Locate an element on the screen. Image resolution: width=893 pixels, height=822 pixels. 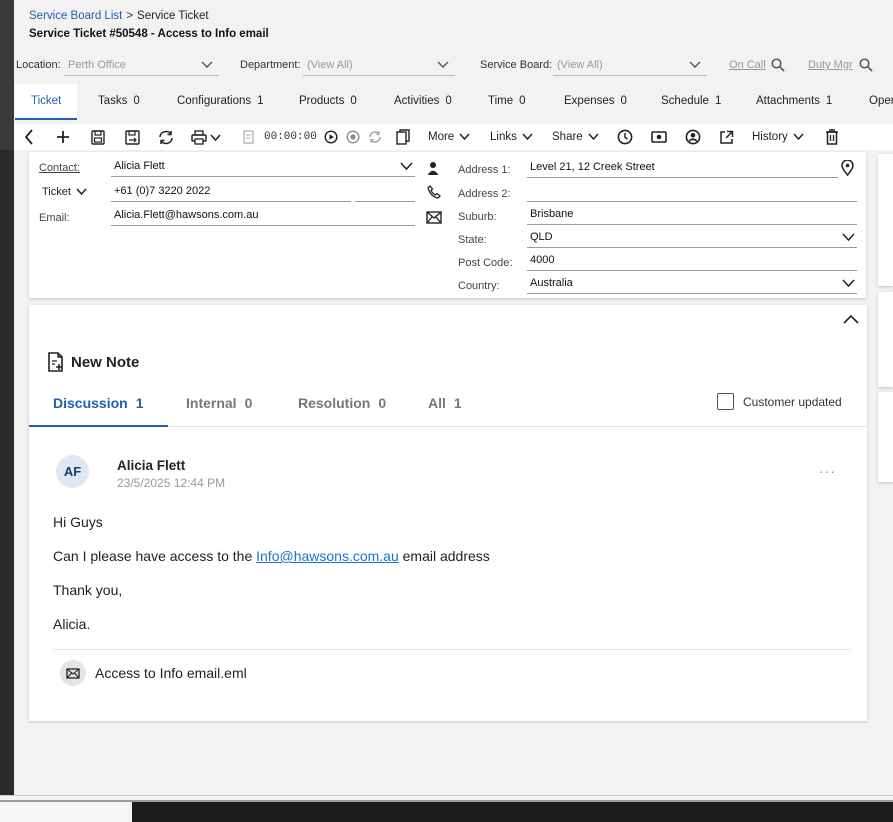
ticket-contact-type-dropdown: Ticket is located at coordinates (64, 192).